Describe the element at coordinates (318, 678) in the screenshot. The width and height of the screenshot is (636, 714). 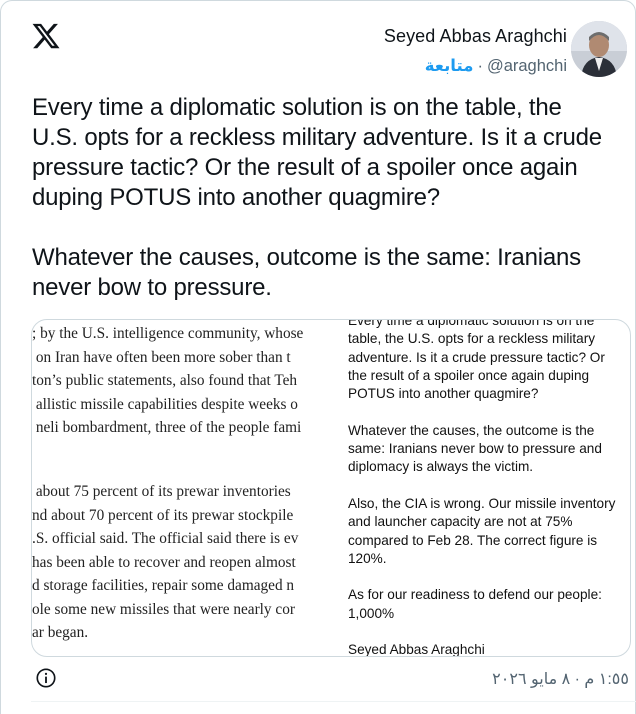
I see `tweet-footer: ١:٥٥ م · ٨ مايو ٢٠٢٦` at that location.